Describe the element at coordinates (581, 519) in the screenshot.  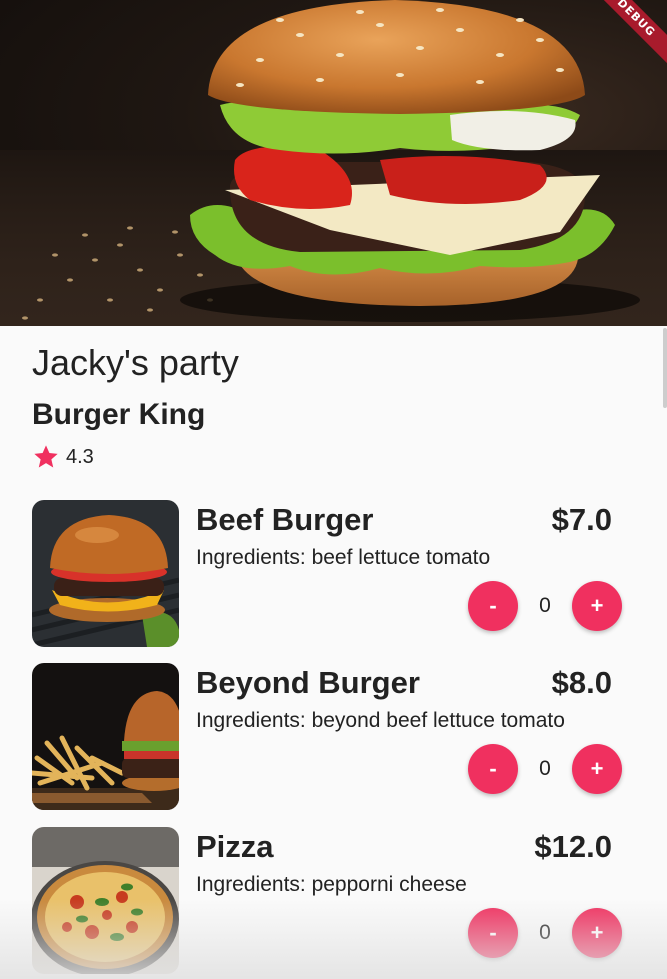
I see `item-price: $7.0` at that location.